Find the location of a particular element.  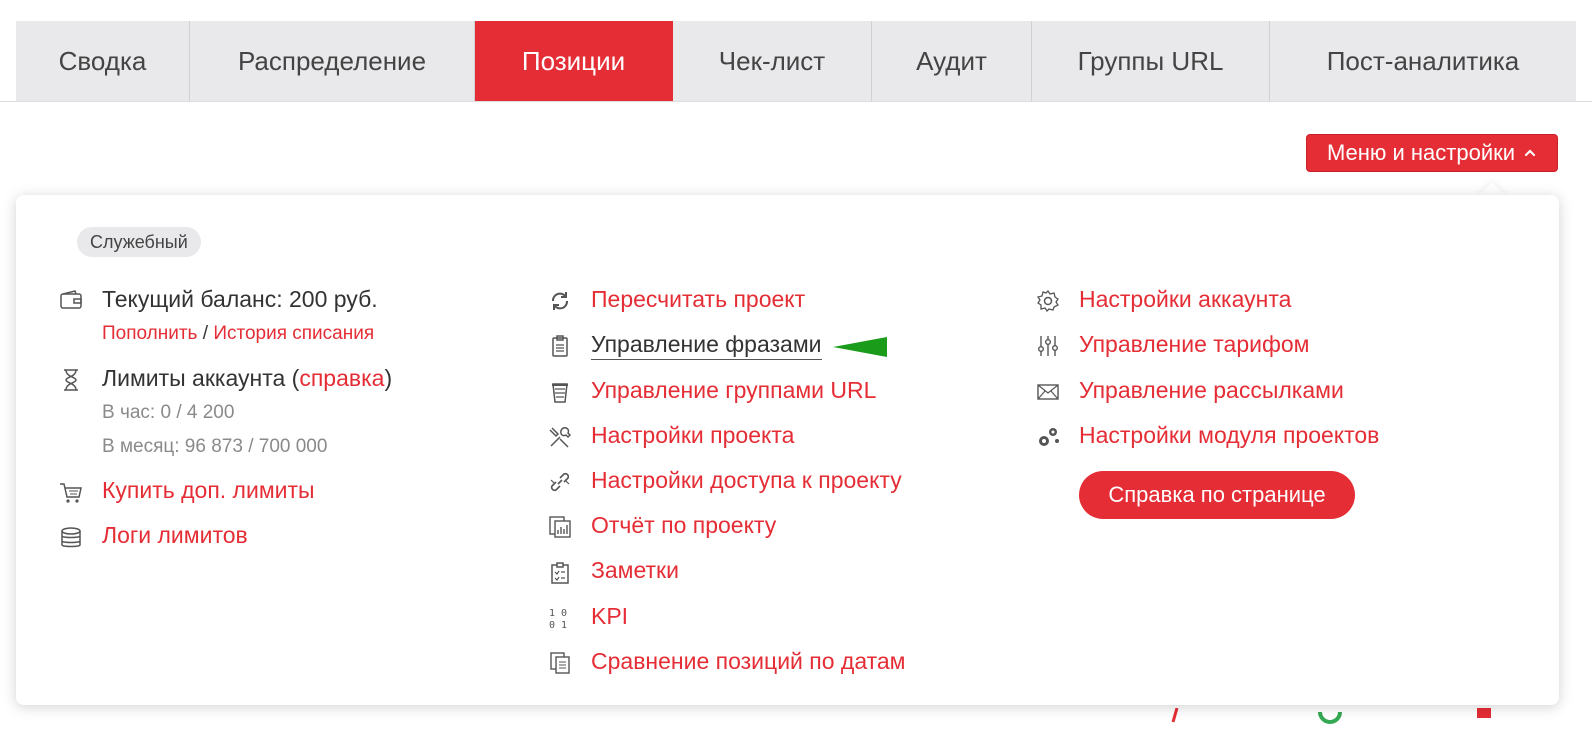

tab-summary: Сводка is located at coordinates (103, 61).